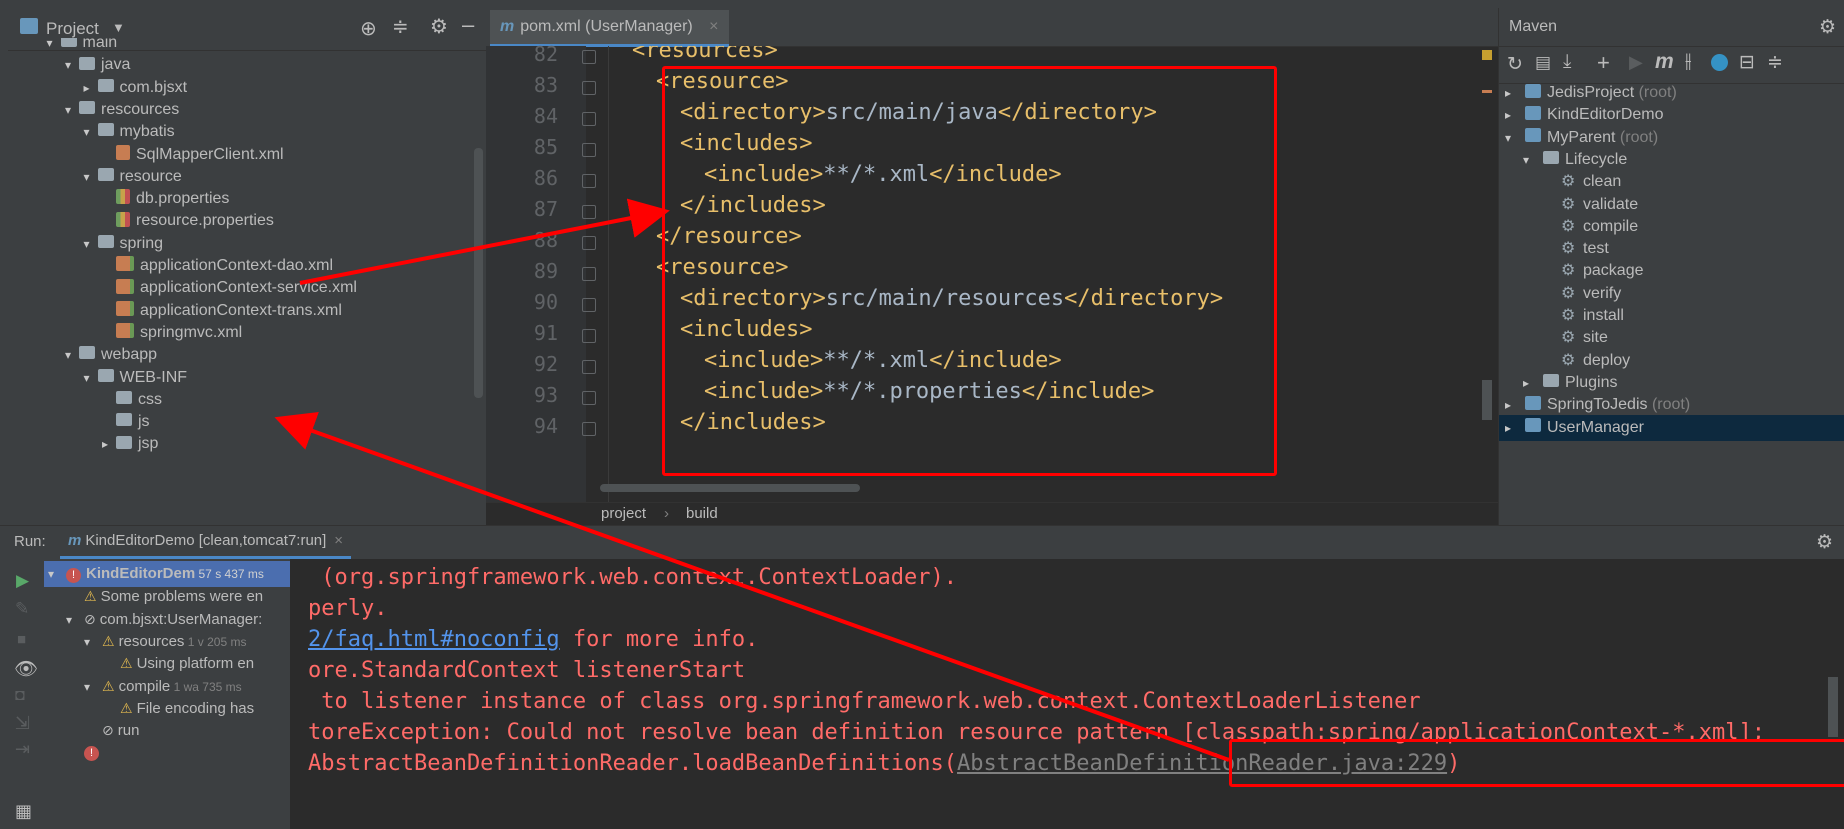 The width and height of the screenshot is (1844, 829). What do you see at coordinates (484, 241) in the screenshot?
I see `arrow-spring-to-resources` at bounding box center [484, 241].